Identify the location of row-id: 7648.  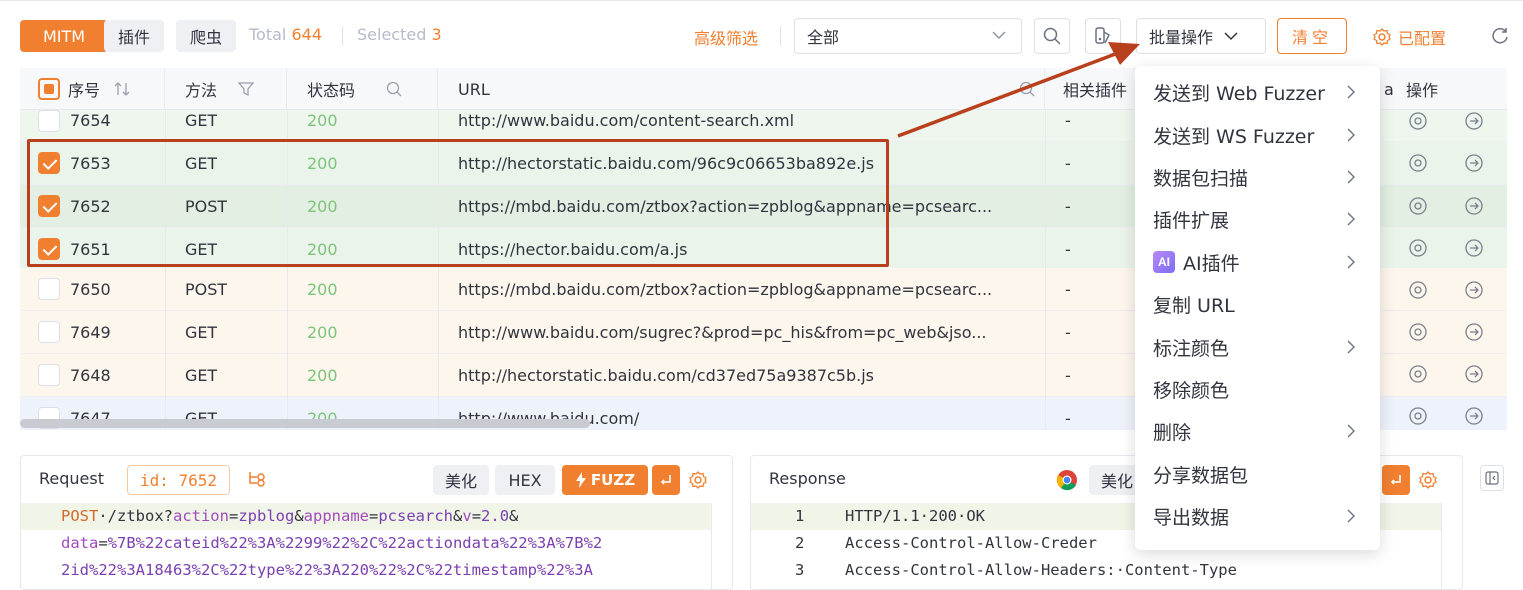
(90, 375).